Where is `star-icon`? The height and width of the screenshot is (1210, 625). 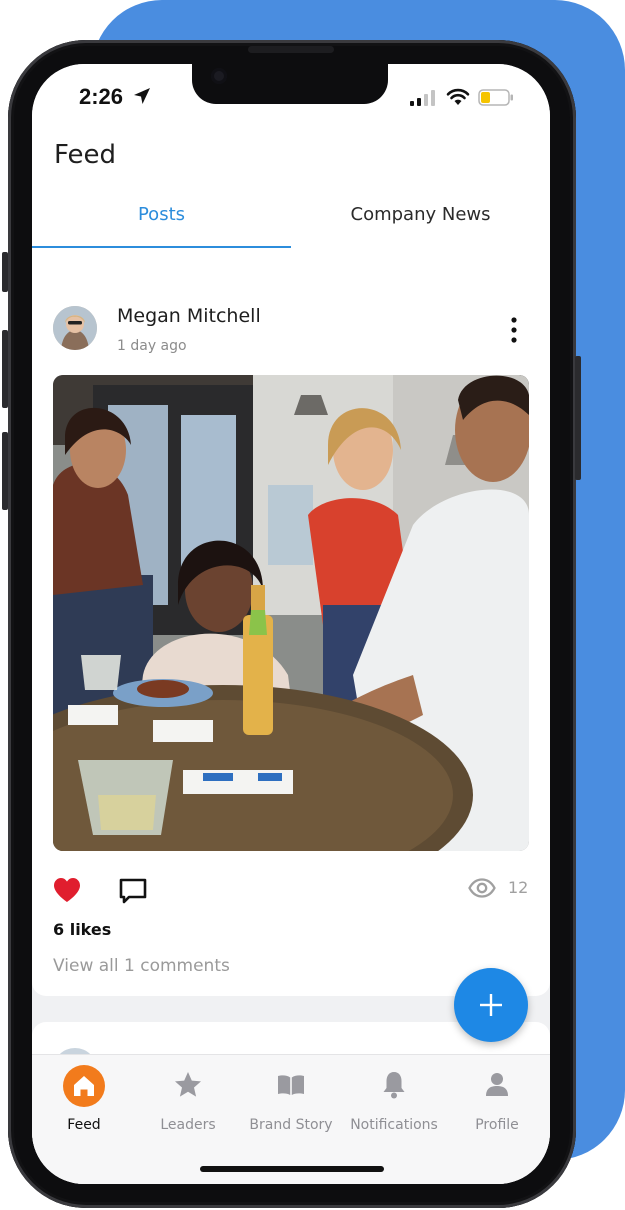 star-icon is located at coordinates (188, 1084).